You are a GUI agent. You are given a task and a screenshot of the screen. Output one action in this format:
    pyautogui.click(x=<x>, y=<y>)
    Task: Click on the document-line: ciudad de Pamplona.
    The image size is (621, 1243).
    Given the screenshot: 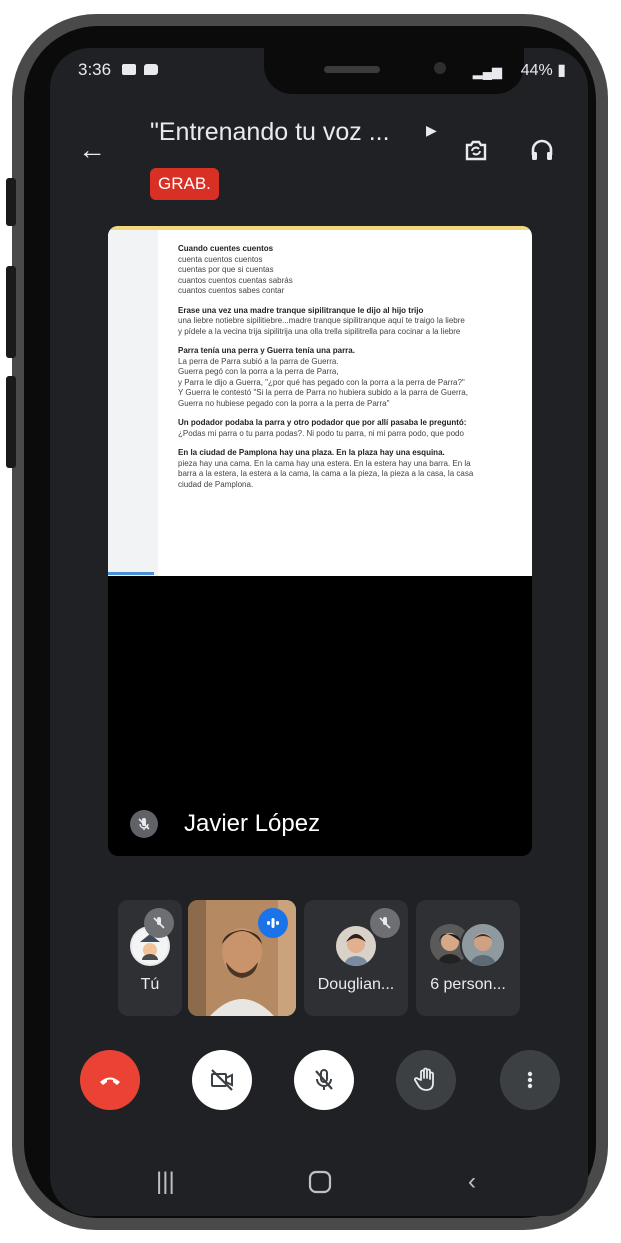 What is the action you would take?
    pyautogui.click(x=216, y=484)
    